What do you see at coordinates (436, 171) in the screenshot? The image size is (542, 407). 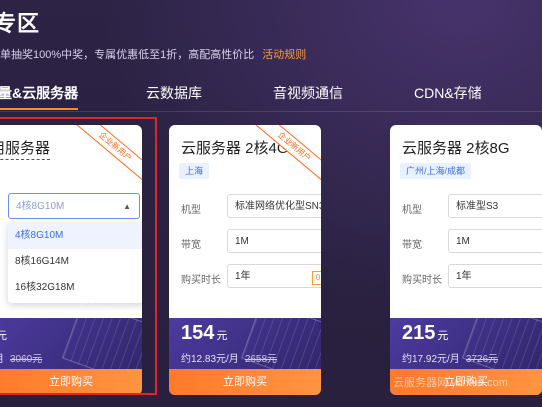 I see `region-badge: 广州/上海/成都` at bounding box center [436, 171].